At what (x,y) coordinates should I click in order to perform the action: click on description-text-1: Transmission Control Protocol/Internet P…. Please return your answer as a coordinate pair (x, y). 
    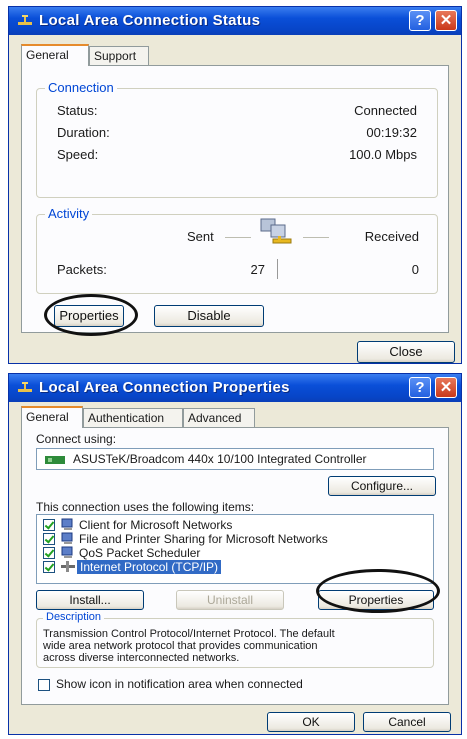
    Looking at the image, I should click on (189, 634).